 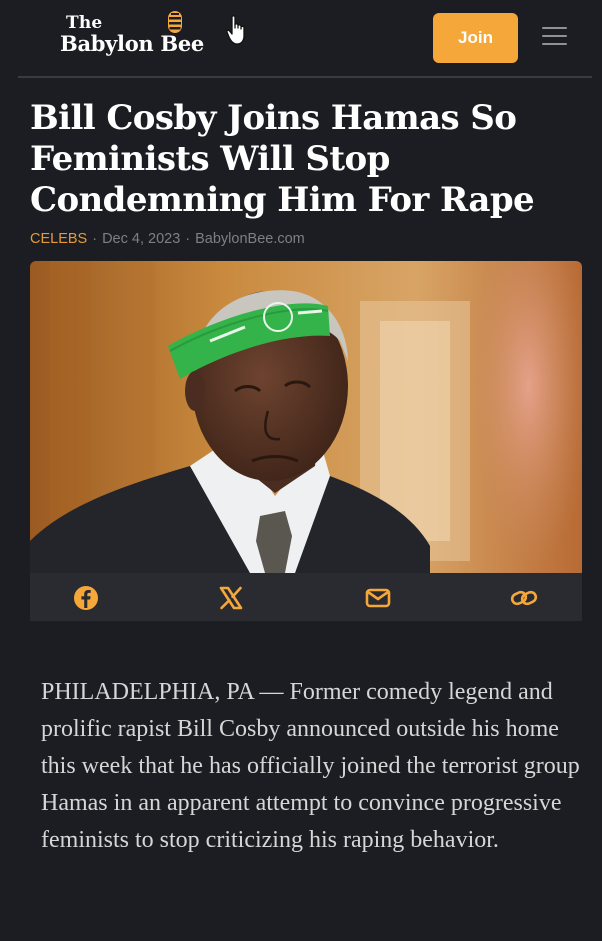 I want to click on x-icon, so click(x=231, y=598).